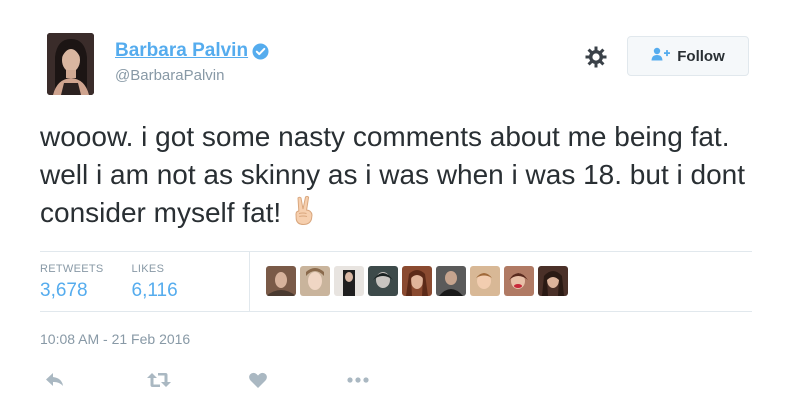  I want to click on add-user-icon, so click(661, 56).